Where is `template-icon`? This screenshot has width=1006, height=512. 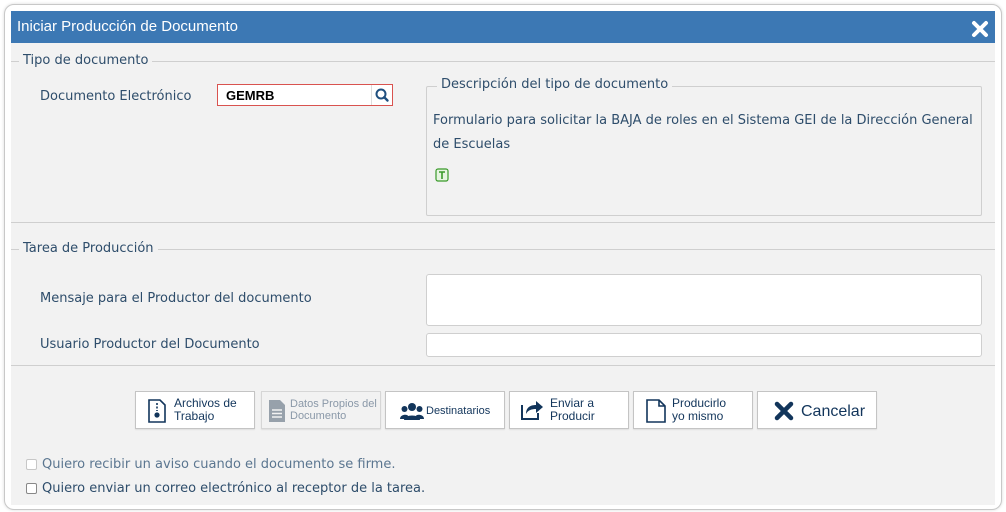 template-icon is located at coordinates (442, 174).